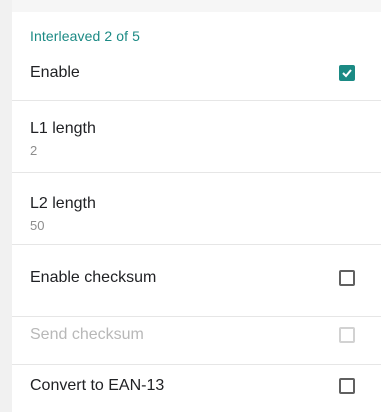 The width and height of the screenshot is (381, 412). I want to click on setting-l1-length-value: 2, so click(34, 150).